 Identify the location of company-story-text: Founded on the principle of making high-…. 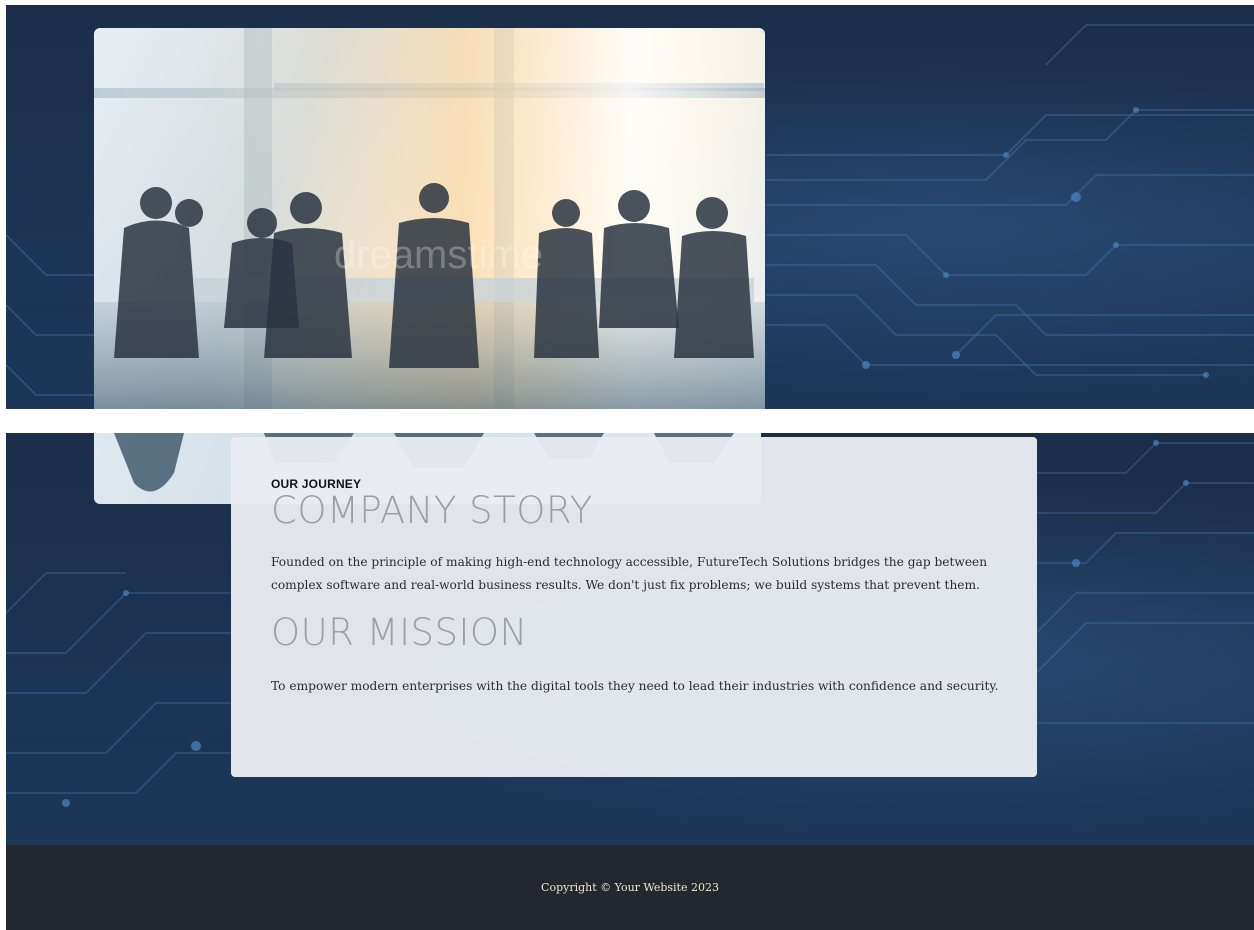
(629, 573).